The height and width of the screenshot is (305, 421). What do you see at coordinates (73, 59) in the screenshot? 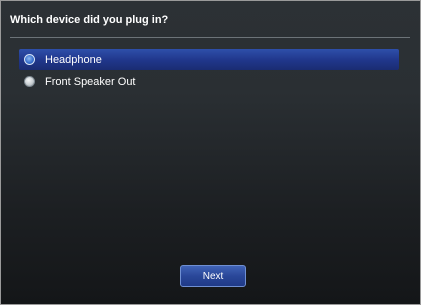
I see `option-label: Headphone` at bounding box center [73, 59].